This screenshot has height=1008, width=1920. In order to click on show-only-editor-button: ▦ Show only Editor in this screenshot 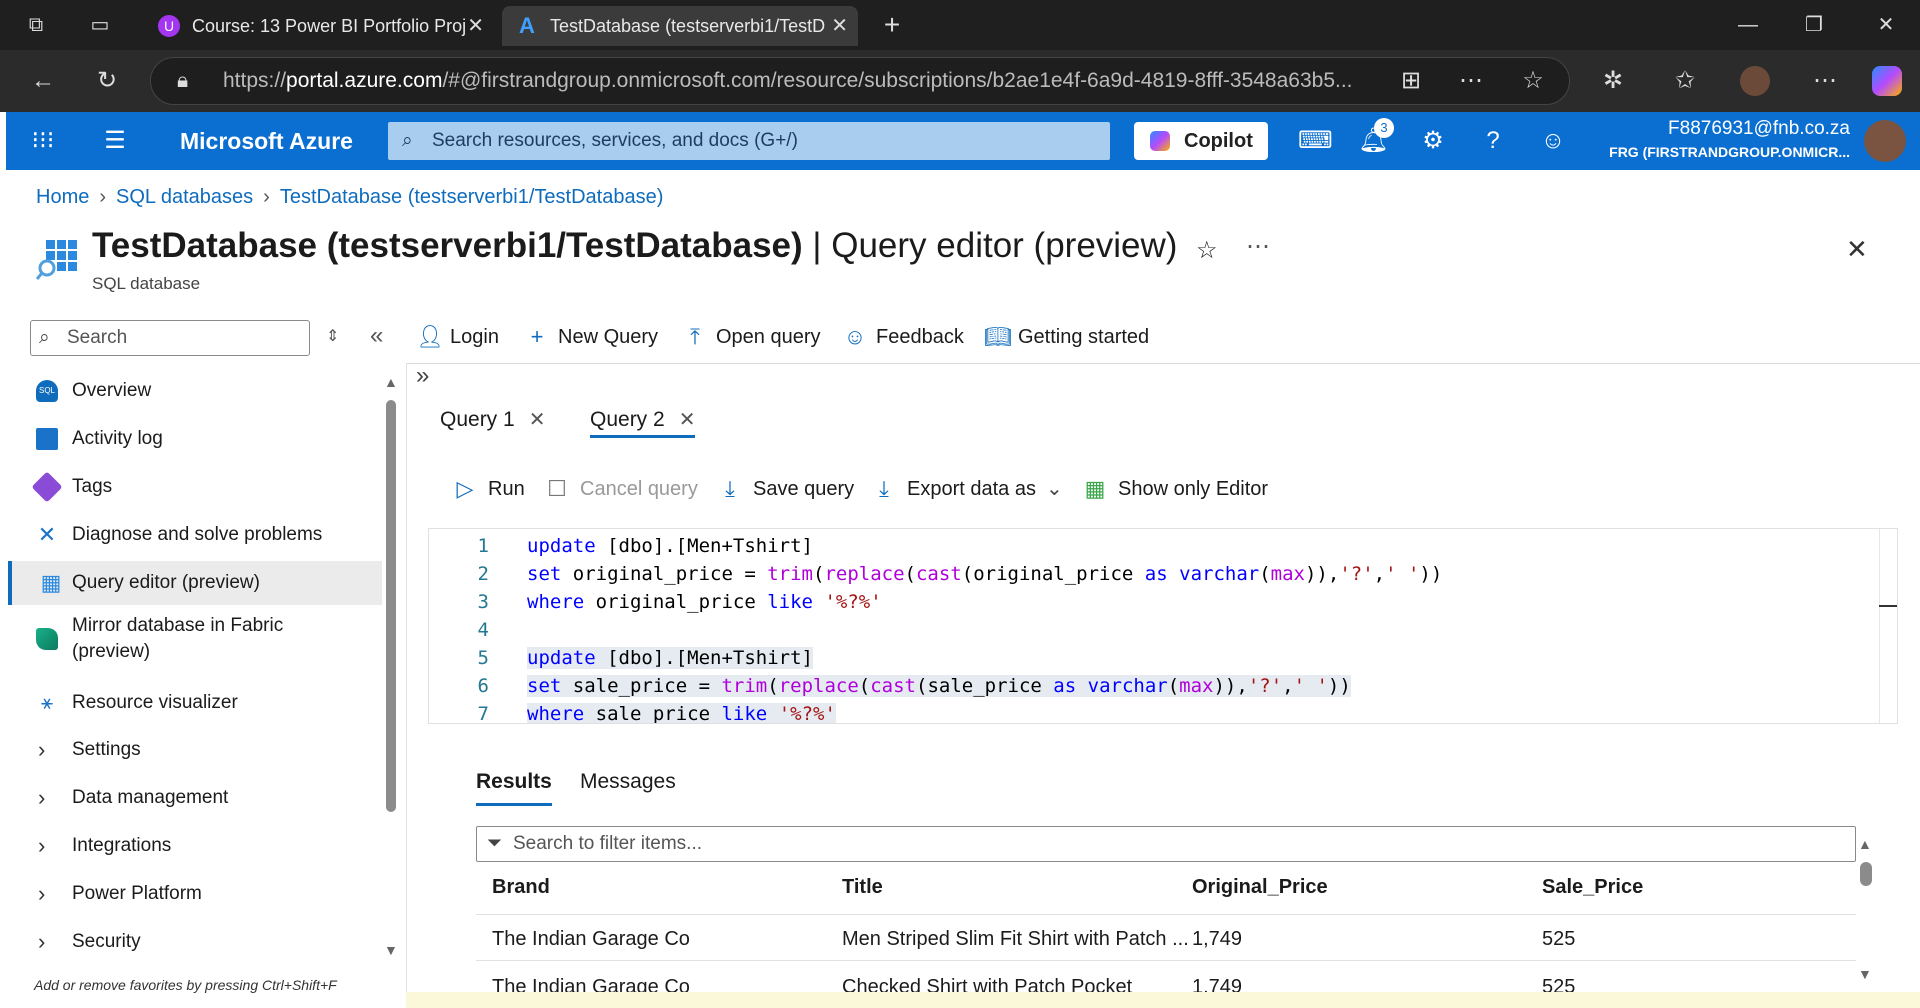, I will do `click(1175, 489)`.